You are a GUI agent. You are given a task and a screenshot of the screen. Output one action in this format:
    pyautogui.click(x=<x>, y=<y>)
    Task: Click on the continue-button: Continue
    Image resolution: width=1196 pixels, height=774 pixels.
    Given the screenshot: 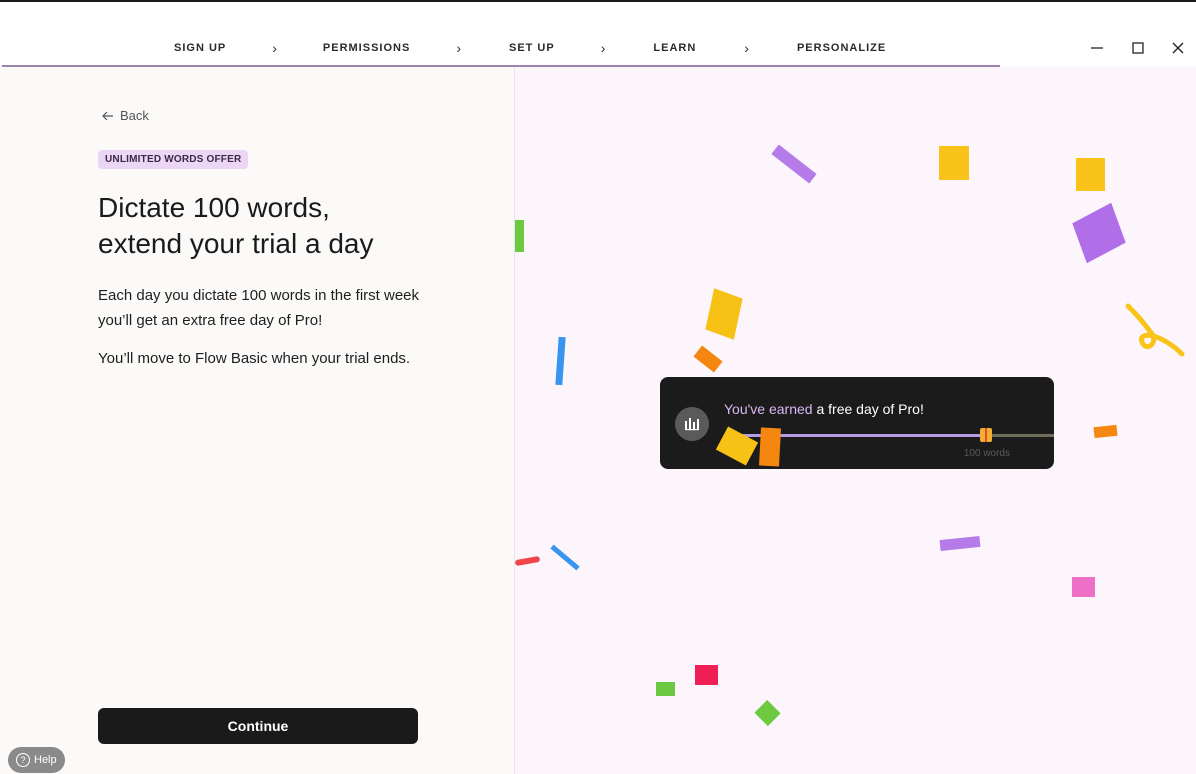 What is the action you would take?
    pyautogui.click(x=258, y=726)
    